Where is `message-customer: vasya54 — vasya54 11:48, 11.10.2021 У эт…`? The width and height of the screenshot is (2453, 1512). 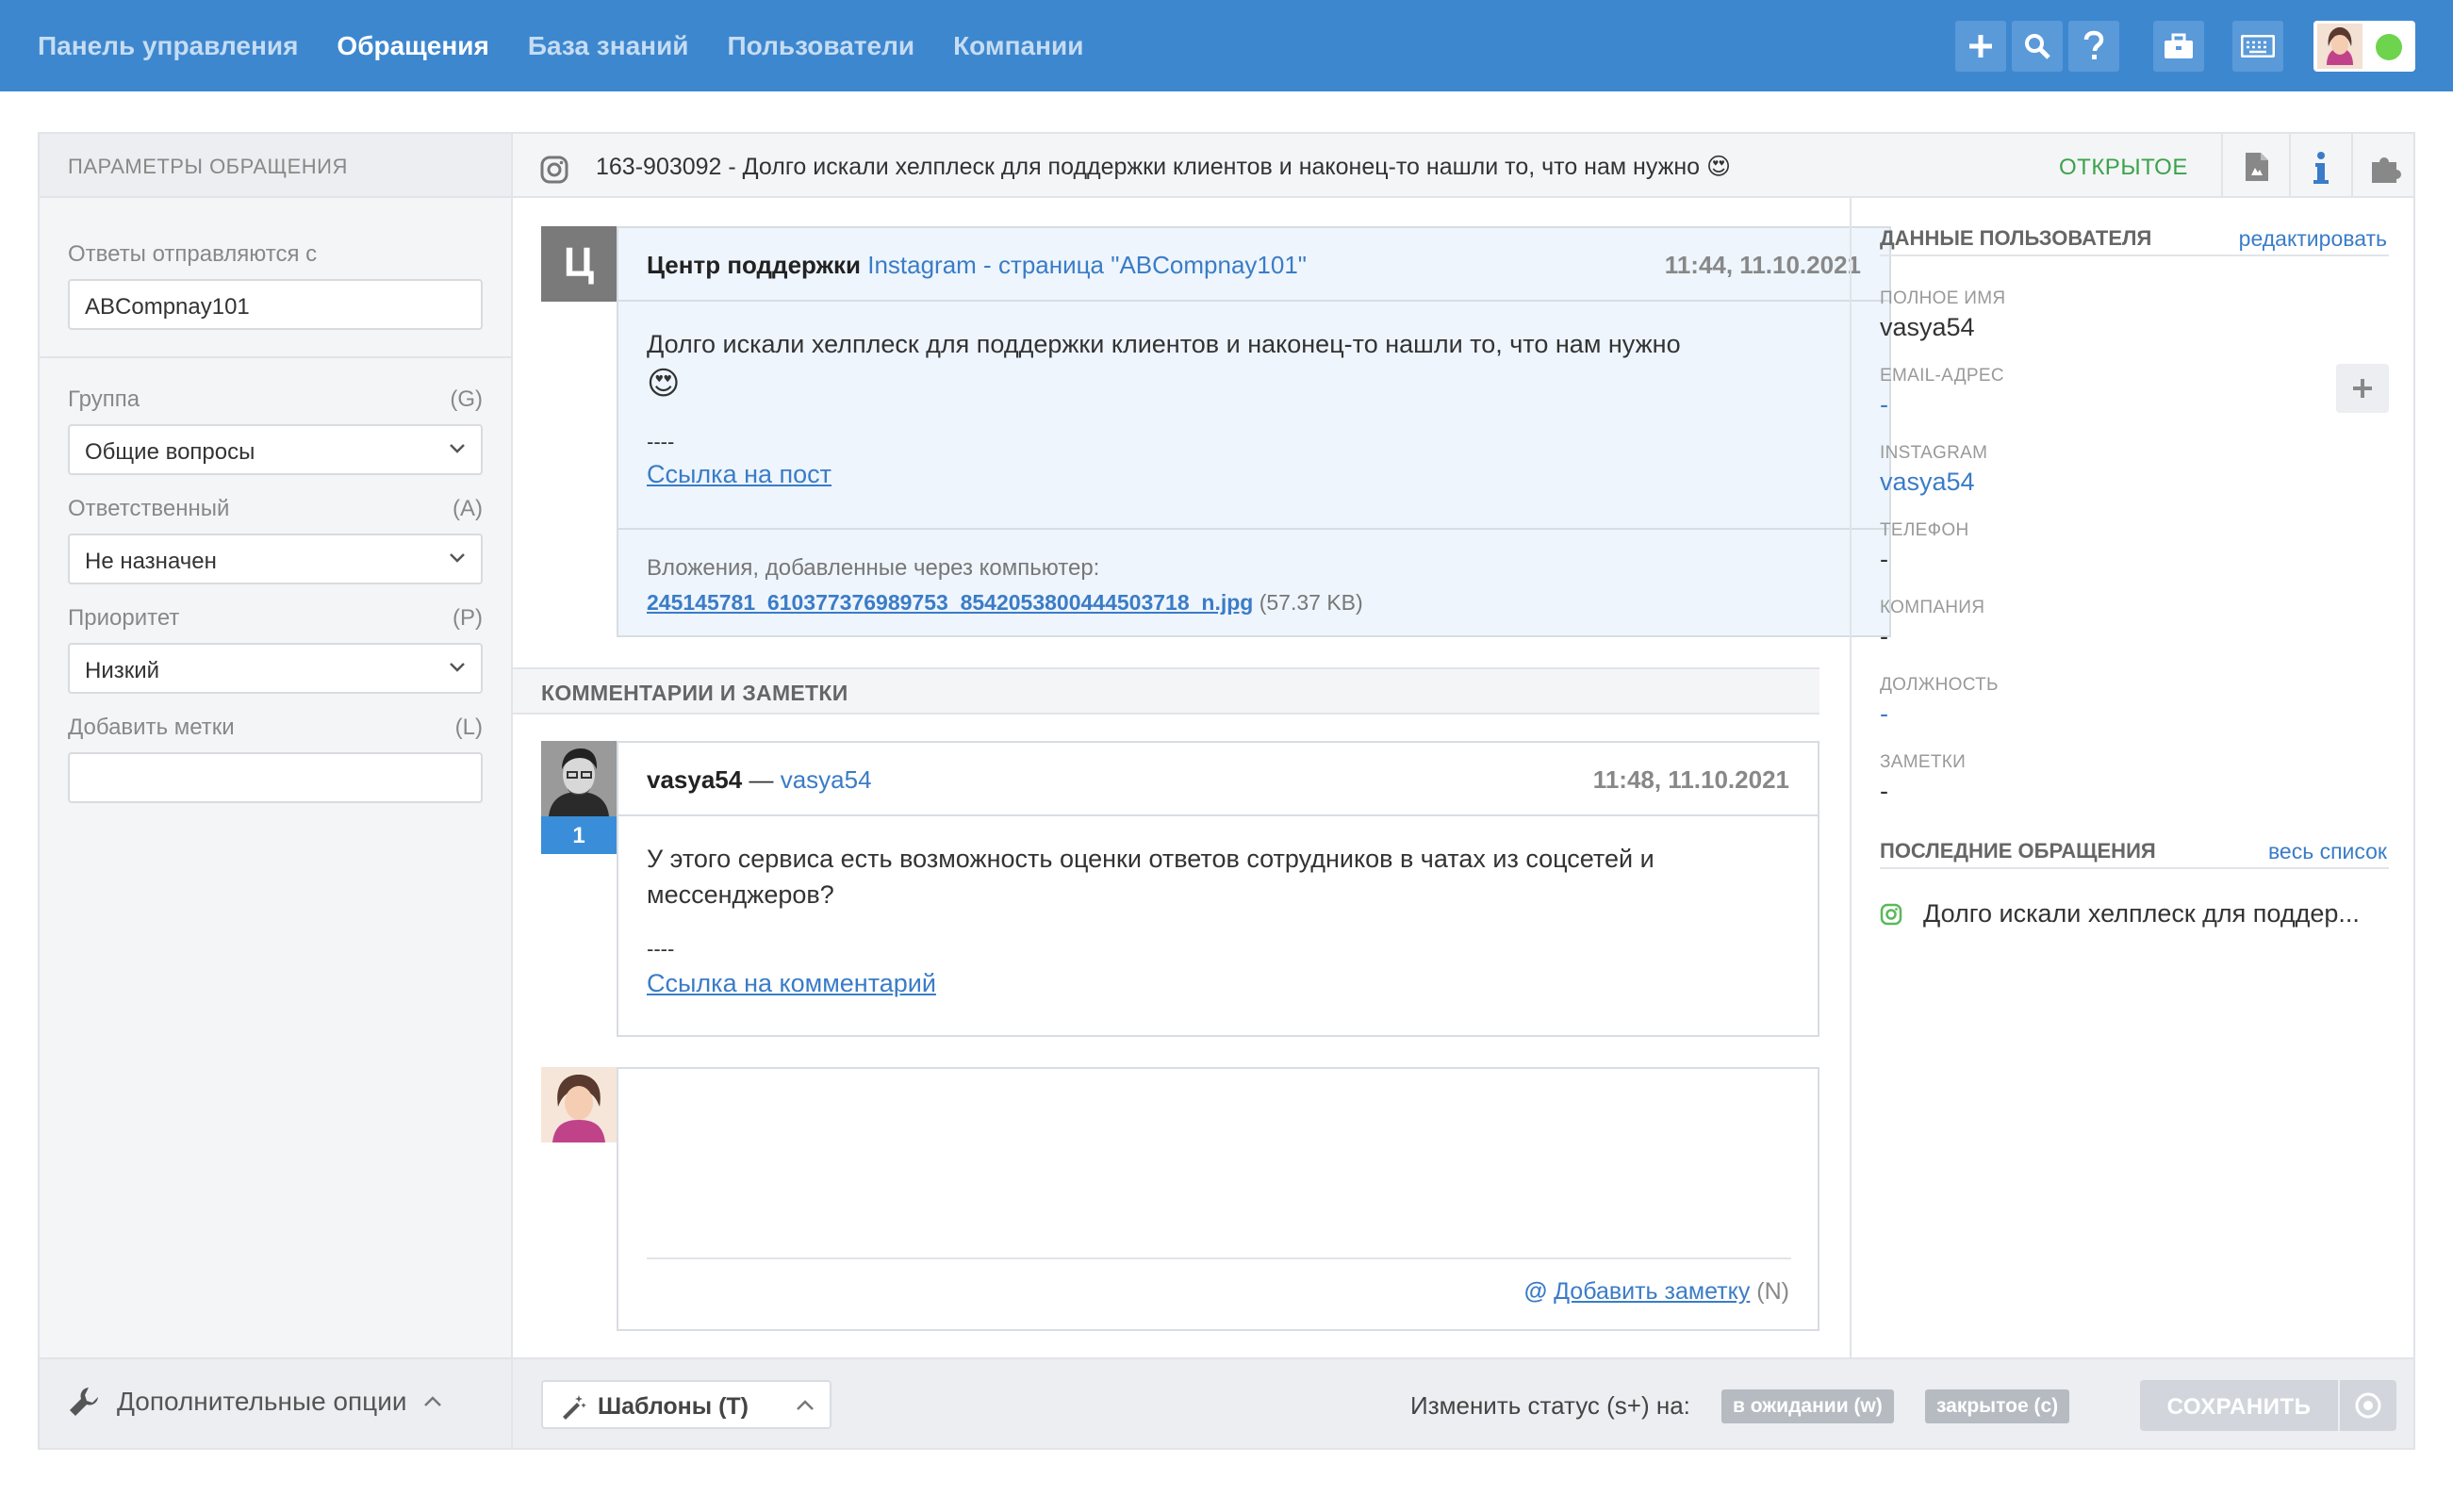 message-customer: vasya54 — vasya54 11:48, 11.10.2021 У эт… is located at coordinates (1218, 889).